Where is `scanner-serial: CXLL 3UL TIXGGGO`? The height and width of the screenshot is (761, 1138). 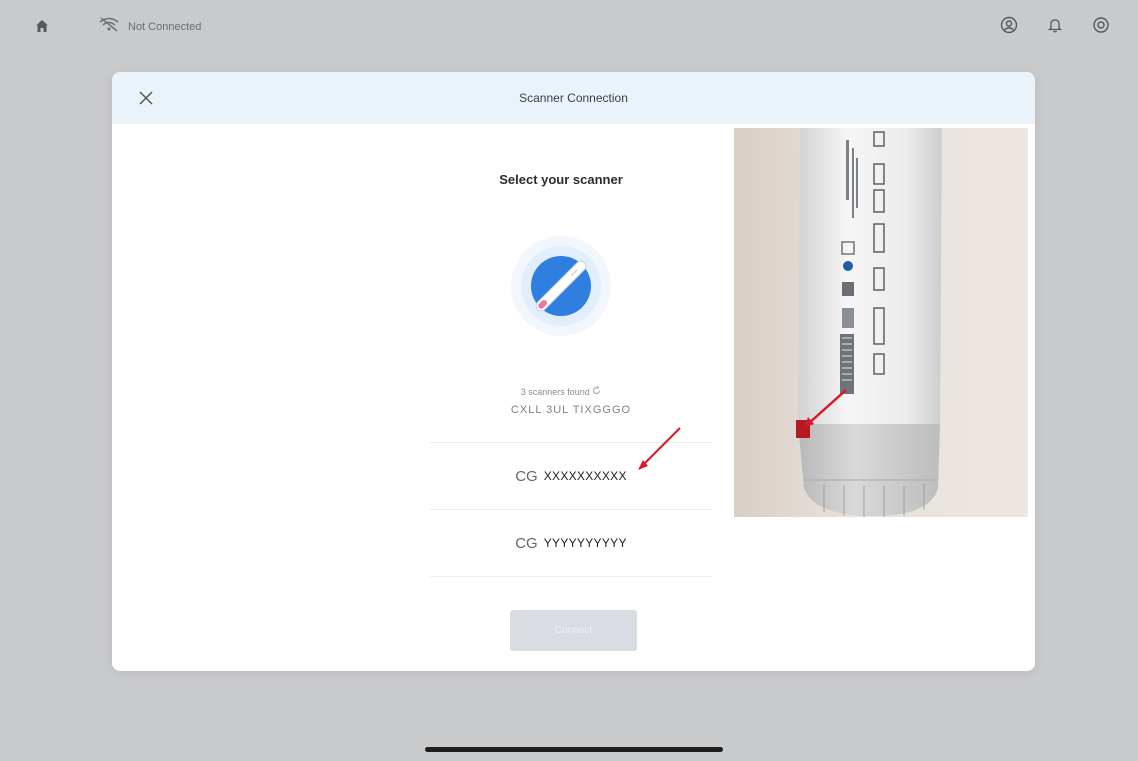
scanner-serial: CXLL 3UL TIXGGGO is located at coordinates (571, 410).